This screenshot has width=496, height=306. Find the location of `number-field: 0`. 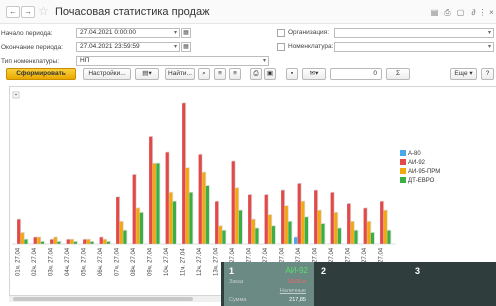

number-field: 0 is located at coordinates (356, 74).